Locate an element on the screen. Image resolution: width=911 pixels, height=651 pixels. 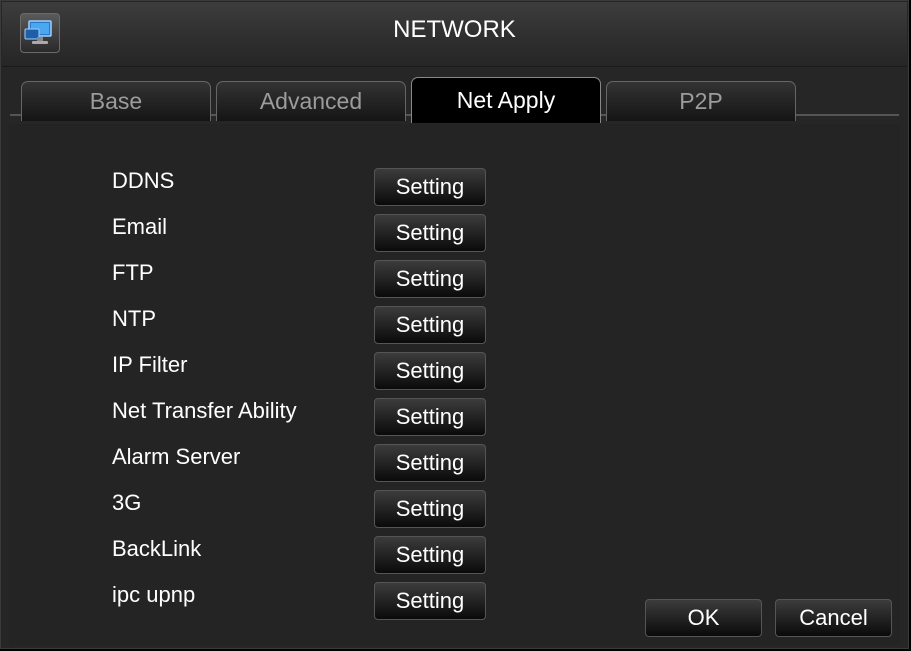
ip-filter-setting-button: Setting is located at coordinates (430, 371).